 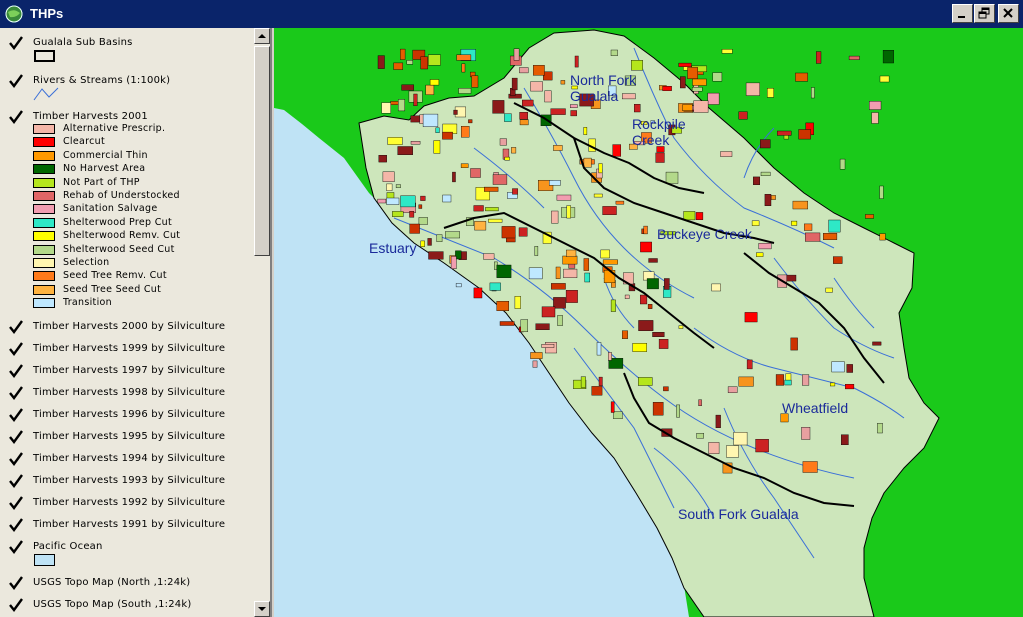 What do you see at coordinates (87, 303) in the screenshot?
I see `legend-label: Transition` at bounding box center [87, 303].